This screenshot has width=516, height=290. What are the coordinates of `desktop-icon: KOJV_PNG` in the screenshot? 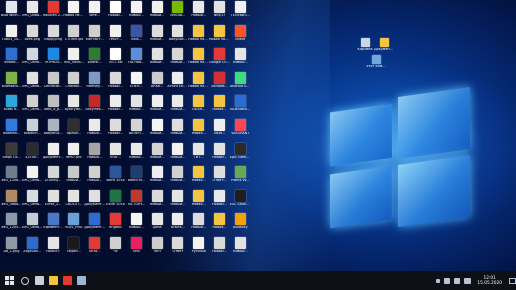 It's located at (73, 225).